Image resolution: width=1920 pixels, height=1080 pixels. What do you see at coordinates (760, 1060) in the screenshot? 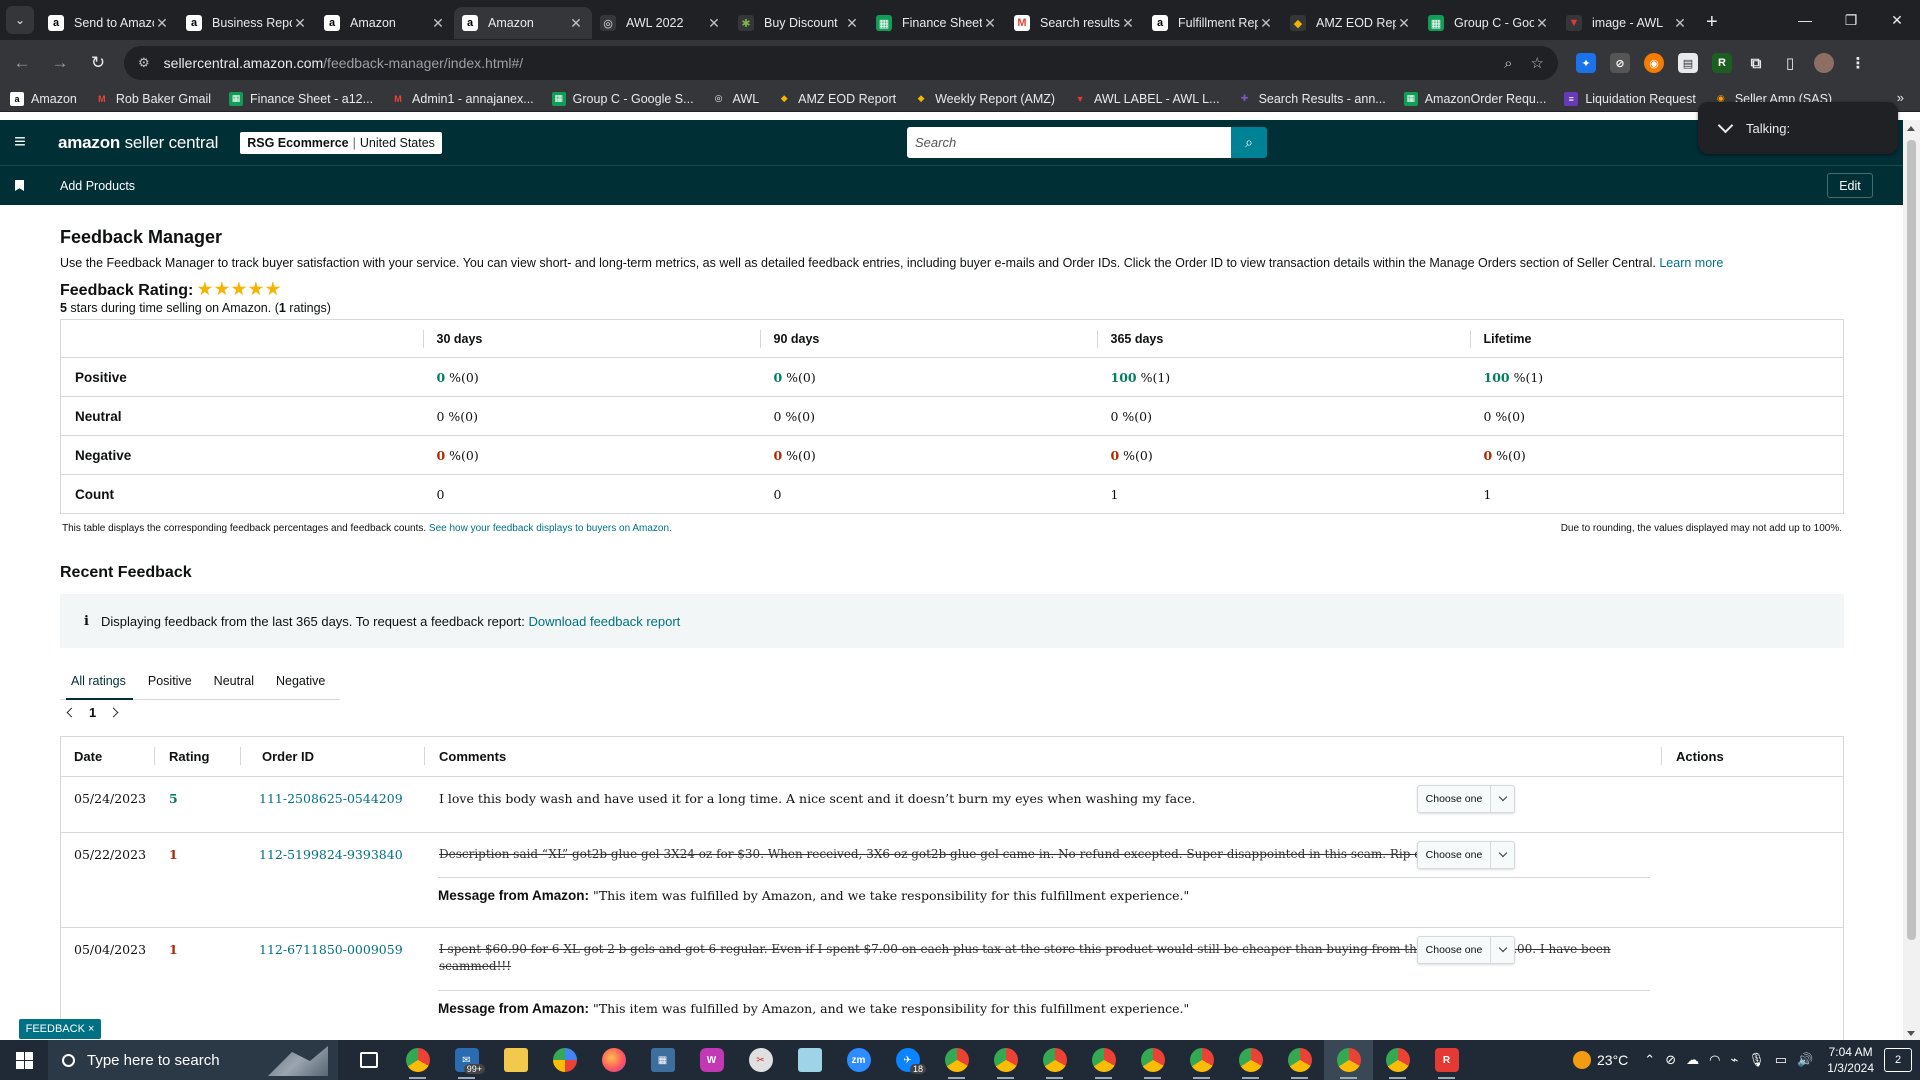
I see `snip-tool-icon: ✂` at bounding box center [760, 1060].